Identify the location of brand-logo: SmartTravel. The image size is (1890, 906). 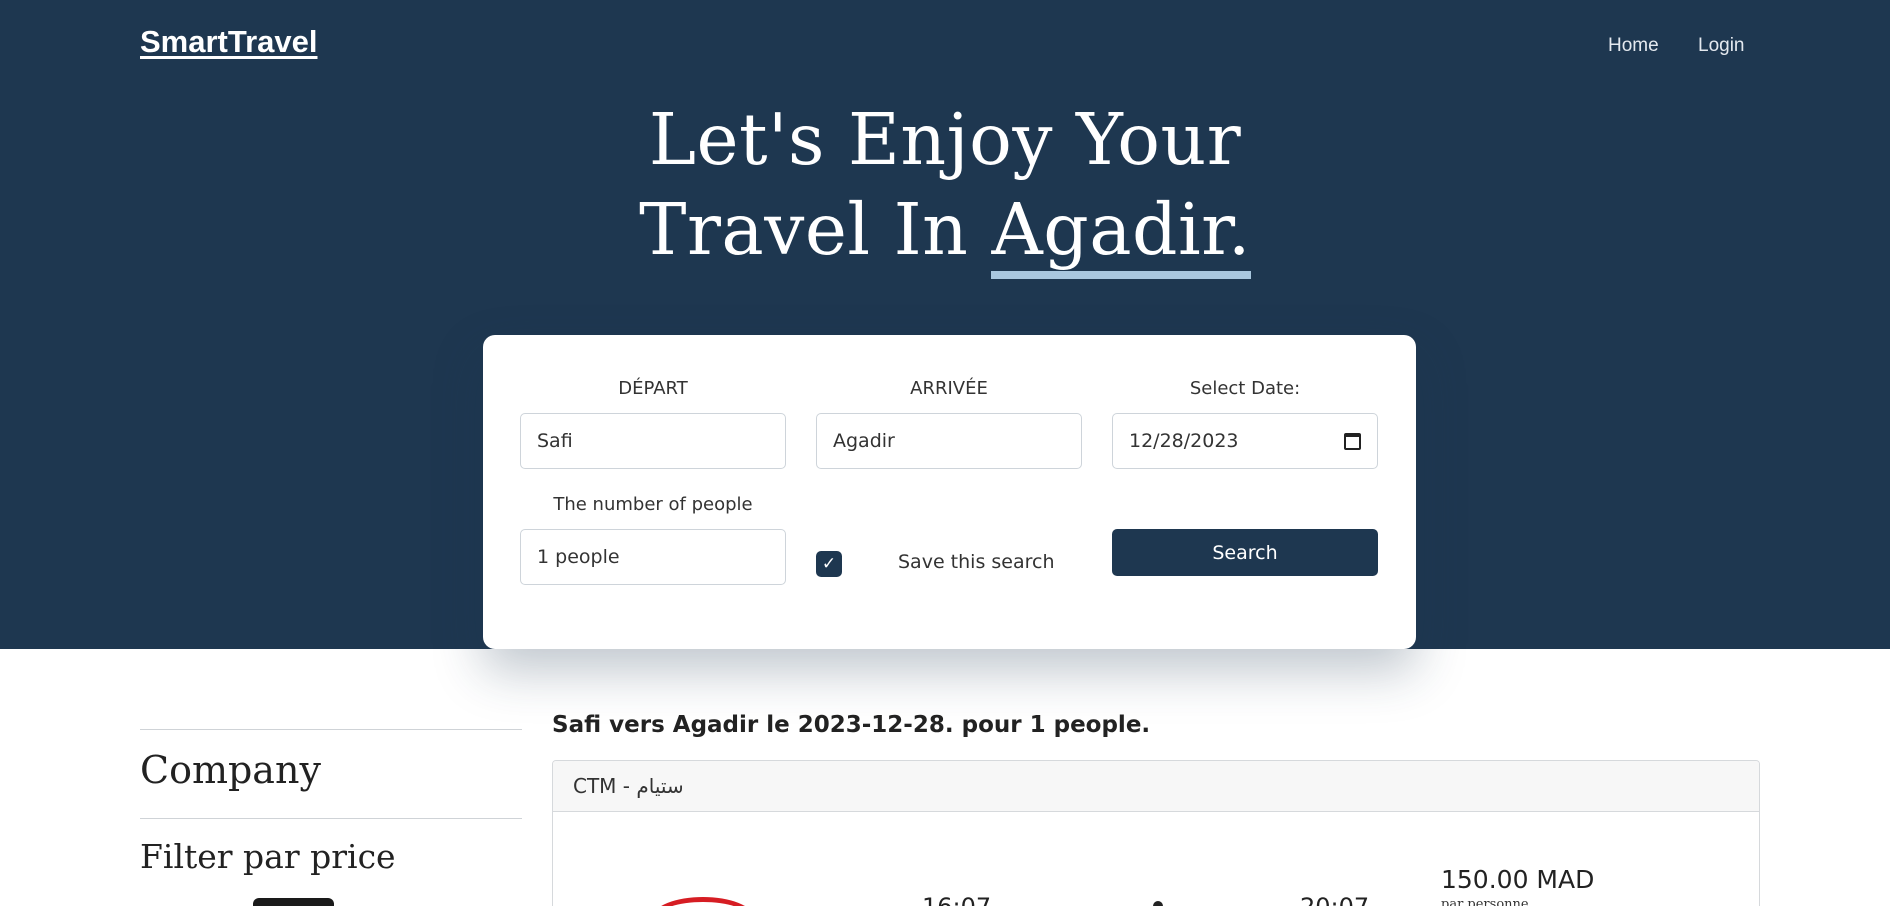
(229, 42).